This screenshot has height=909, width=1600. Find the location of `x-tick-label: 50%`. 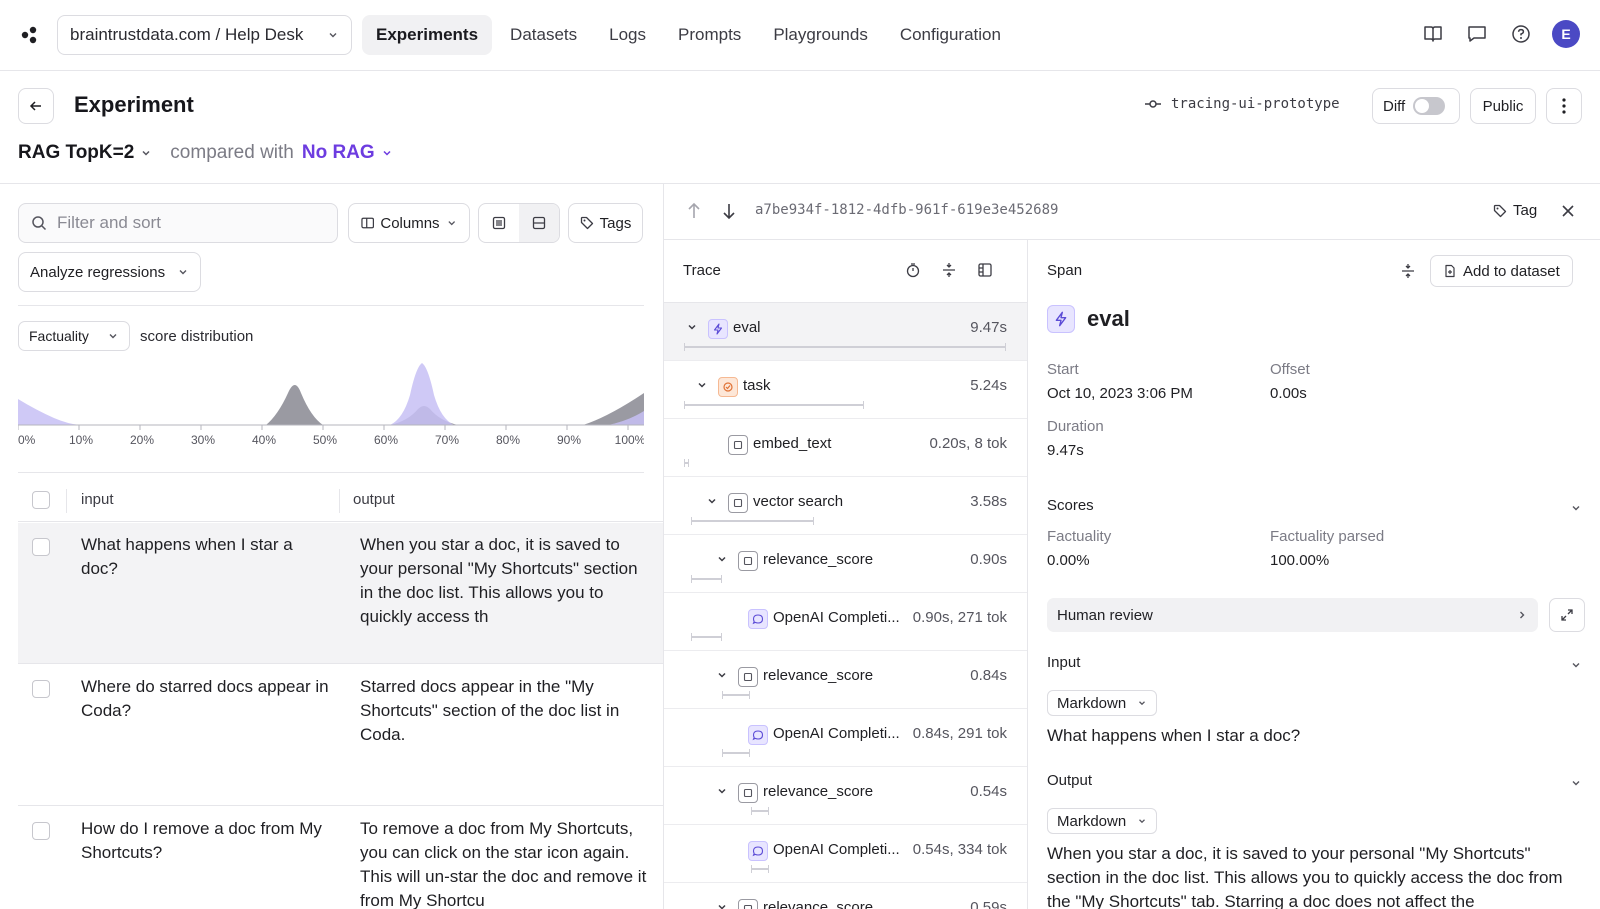

x-tick-label: 50% is located at coordinates (325, 440).